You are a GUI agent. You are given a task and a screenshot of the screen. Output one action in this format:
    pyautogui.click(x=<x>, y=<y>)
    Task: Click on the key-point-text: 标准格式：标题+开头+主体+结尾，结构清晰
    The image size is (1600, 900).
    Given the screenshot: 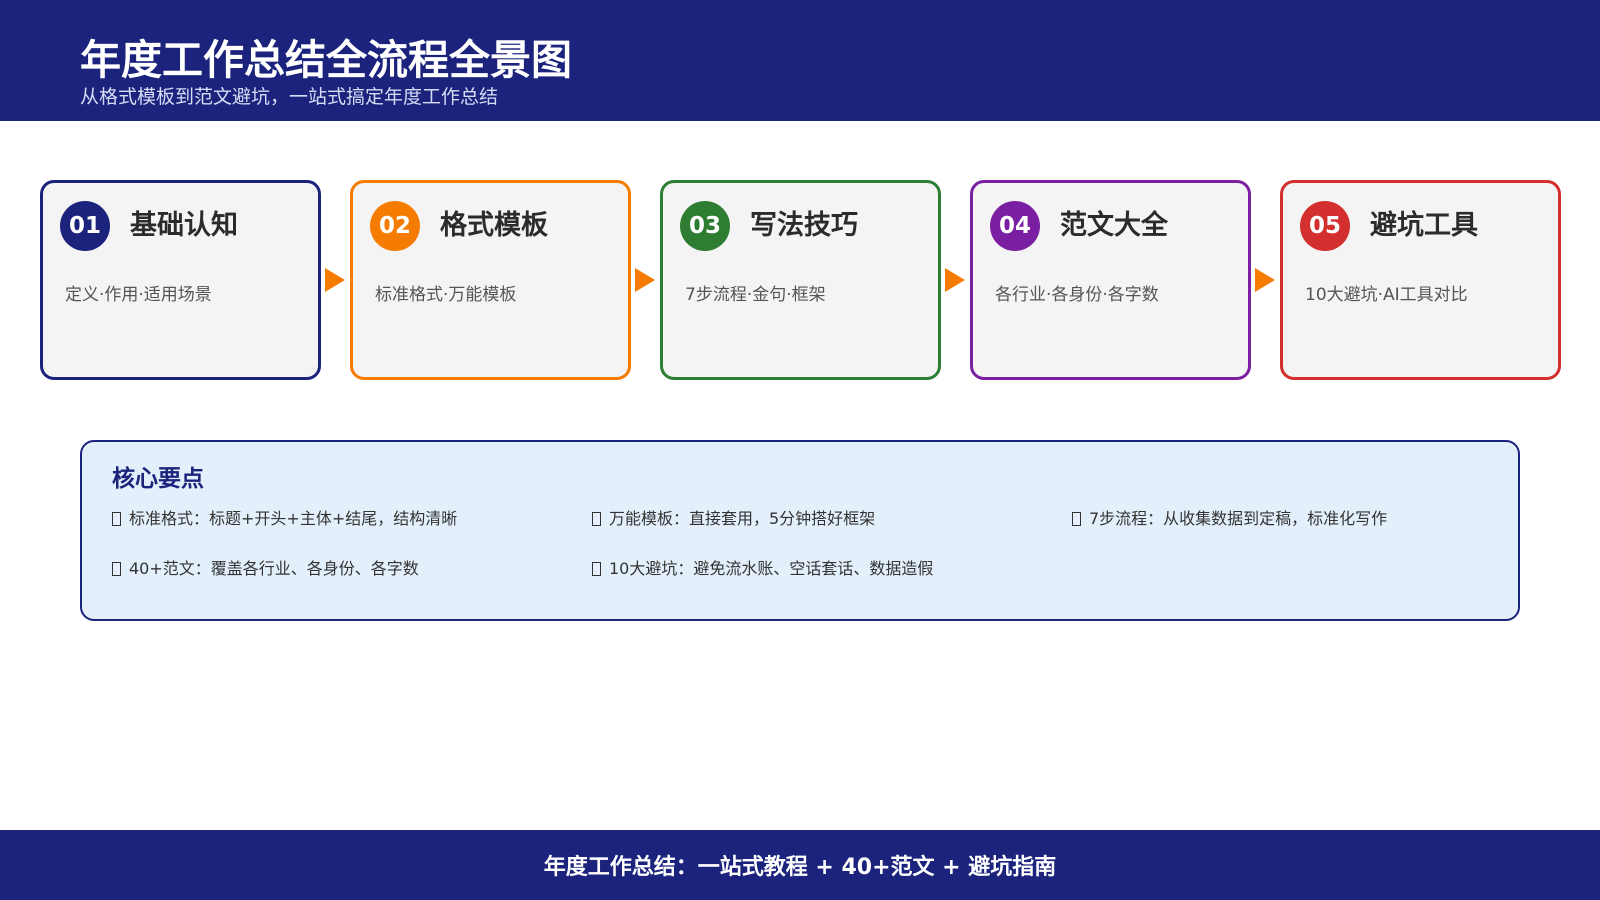 What is the action you would take?
    pyautogui.click(x=293, y=518)
    